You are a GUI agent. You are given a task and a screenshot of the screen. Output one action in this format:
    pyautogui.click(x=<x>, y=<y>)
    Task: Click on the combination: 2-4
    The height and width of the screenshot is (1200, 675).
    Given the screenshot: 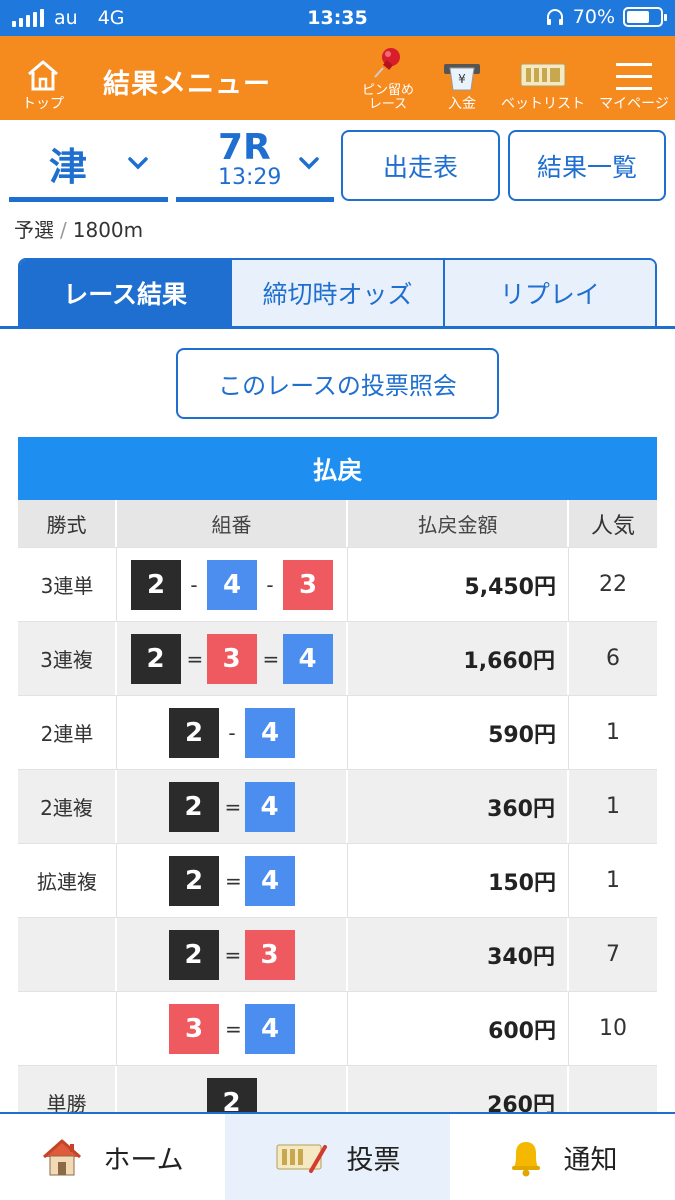 What is the action you would take?
    pyautogui.click(x=232, y=732)
    